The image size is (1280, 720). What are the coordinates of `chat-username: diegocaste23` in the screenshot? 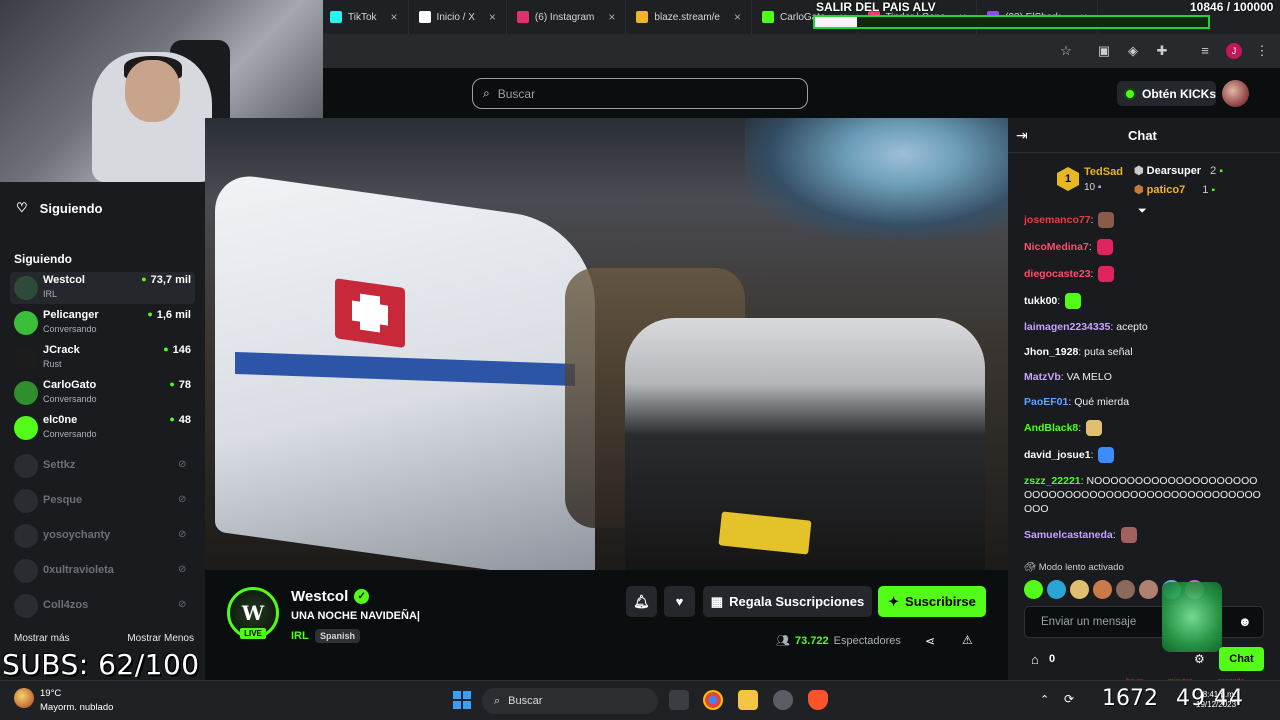 It's located at (1057, 274).